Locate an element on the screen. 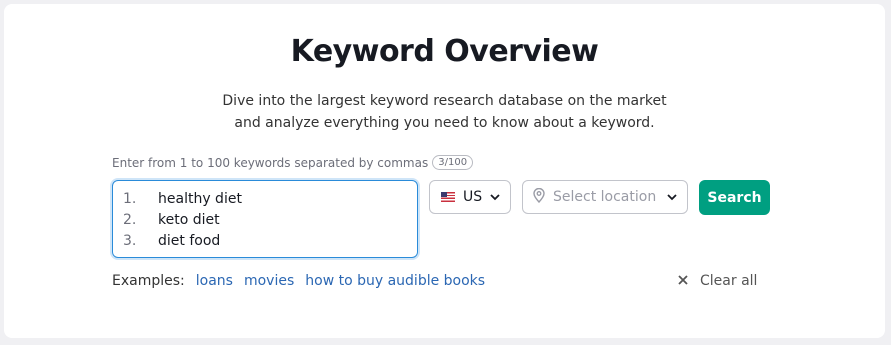  keyword-line-text: healthy diet is located at coordinates (200, 199).